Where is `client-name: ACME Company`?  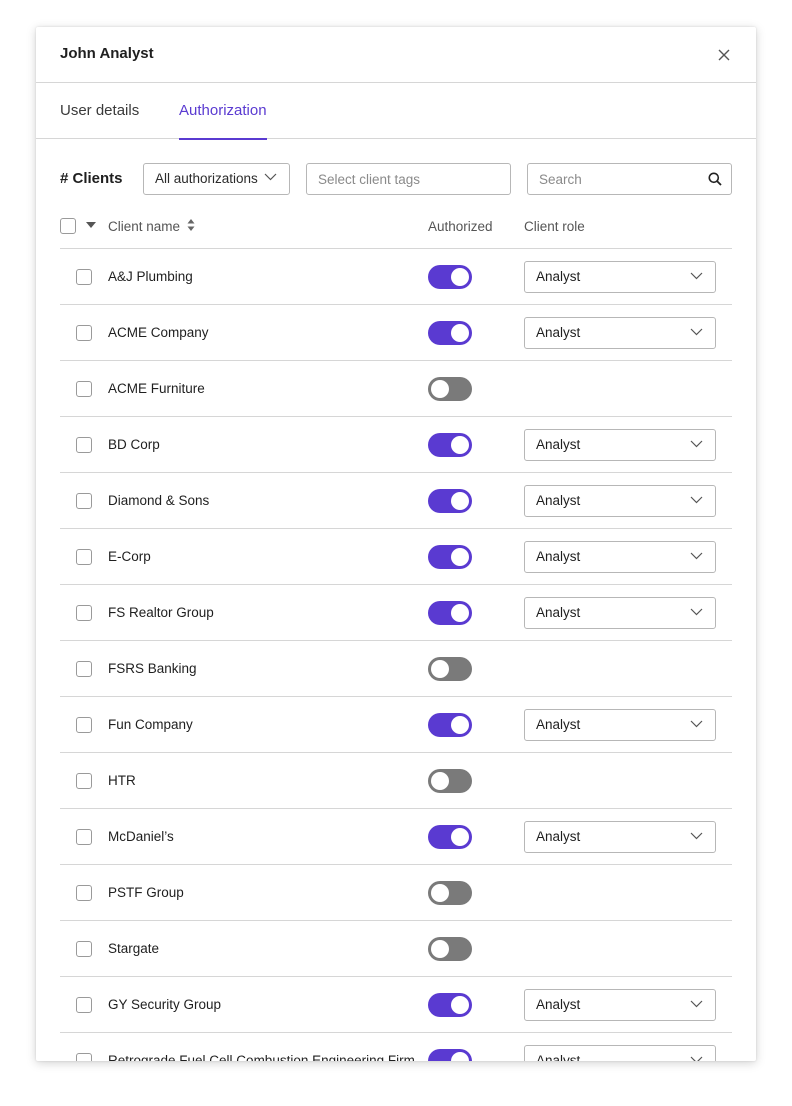
client-name: ACME Company is located at coordinates (158, 332).